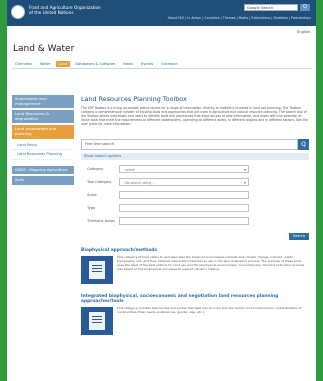  I want to click on language-link: English, so click(161, 31).